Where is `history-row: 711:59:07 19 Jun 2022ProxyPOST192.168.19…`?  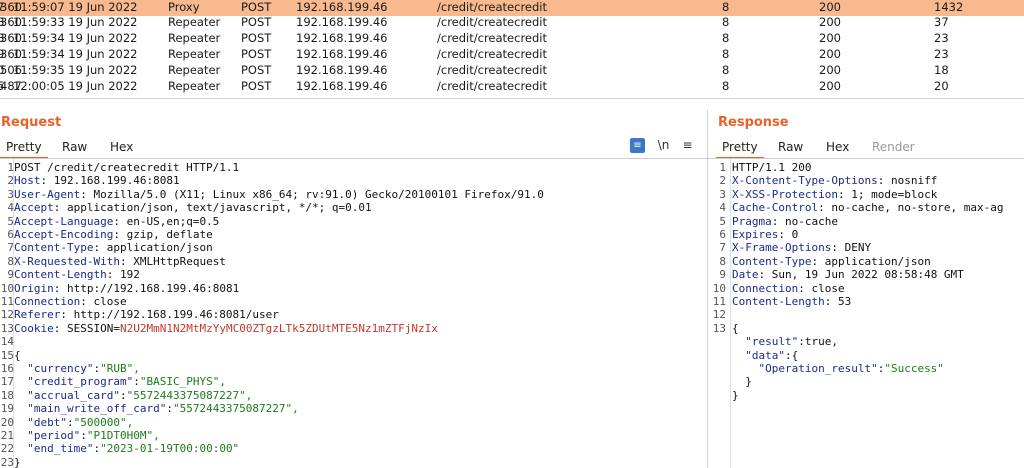
history-row: 711:59:07 19 Jun 2022ProxyPOST192.168.19… is located at coordinates (512, 8).